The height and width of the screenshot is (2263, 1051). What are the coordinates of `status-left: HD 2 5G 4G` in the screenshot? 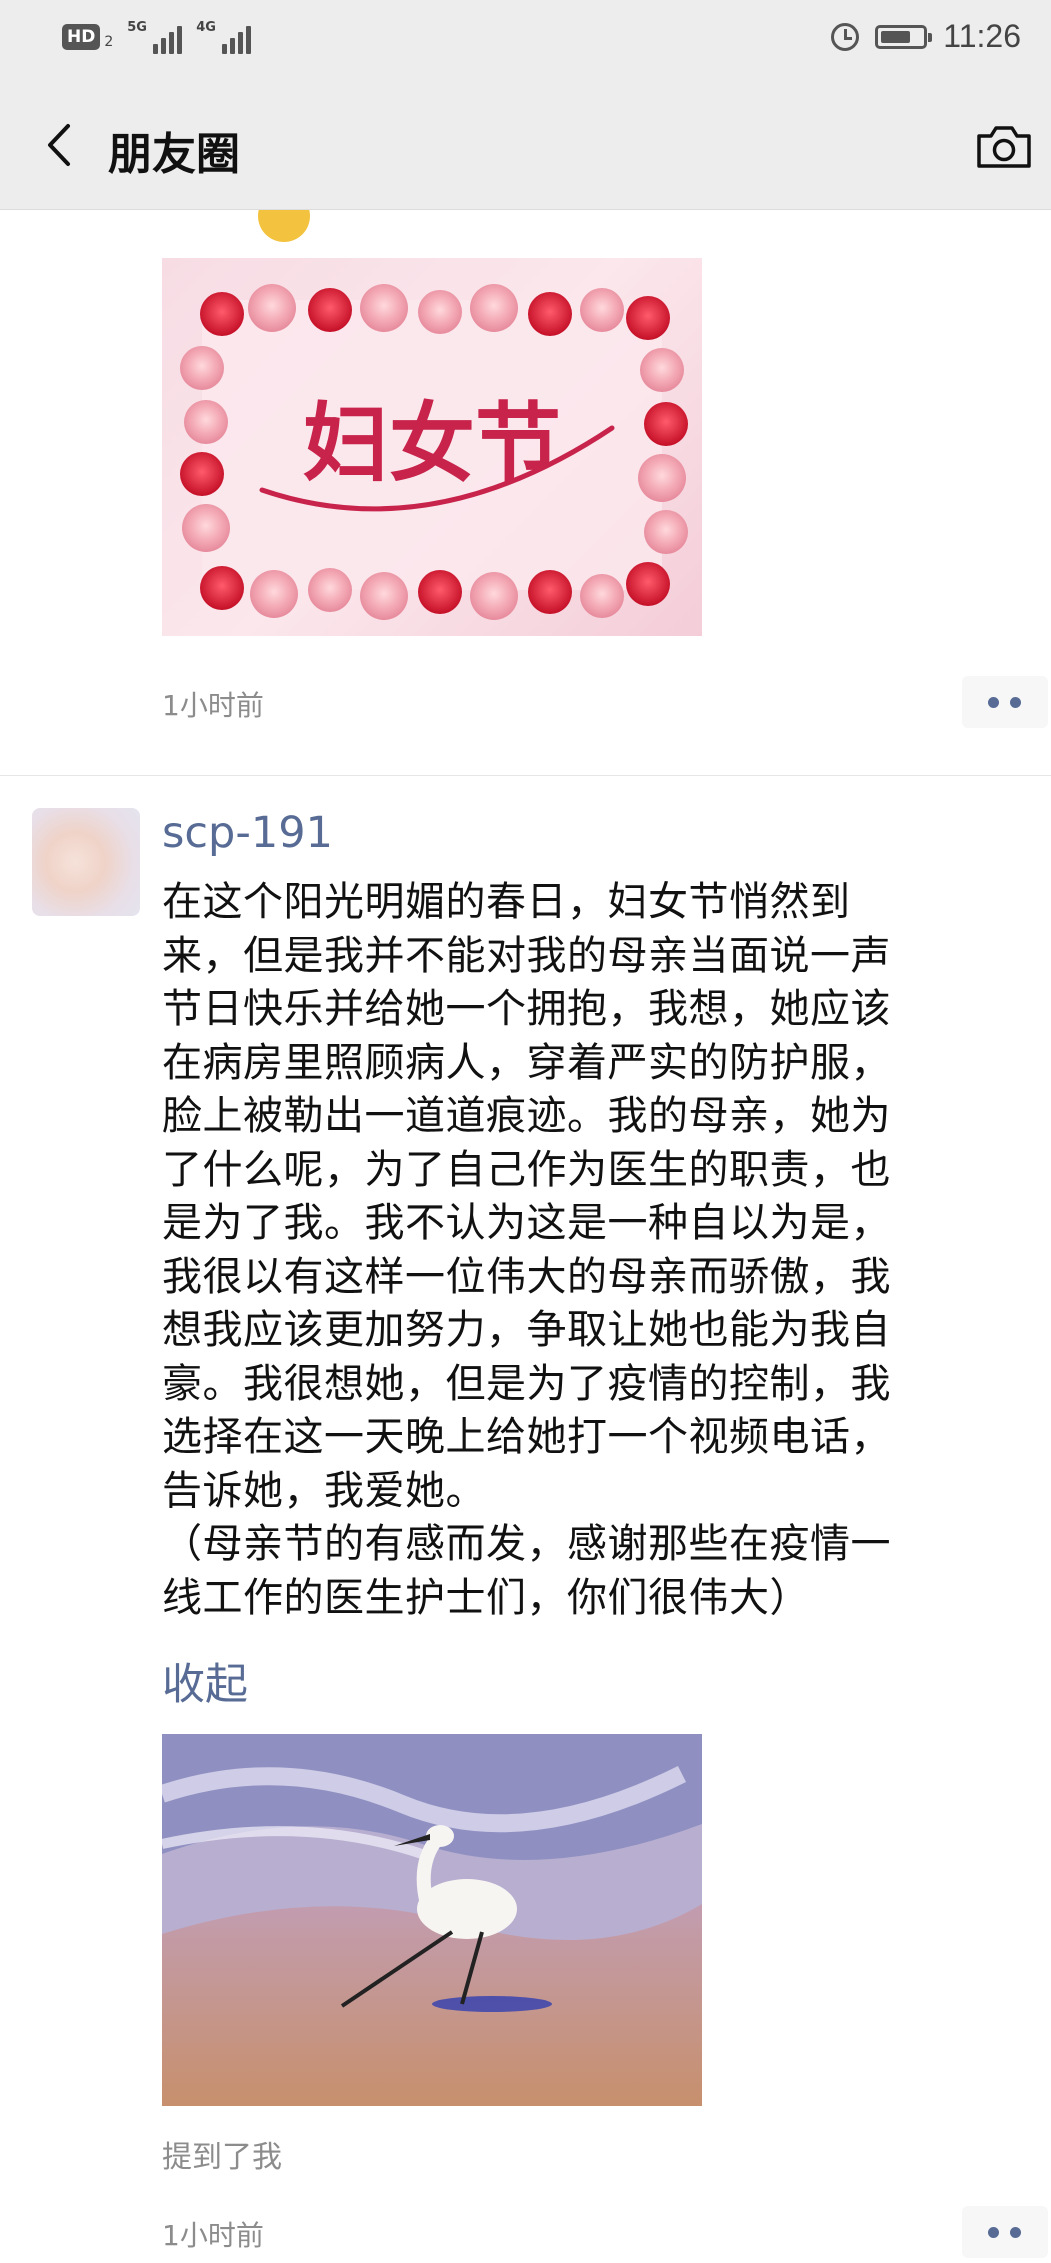 It's located at (157, 37).